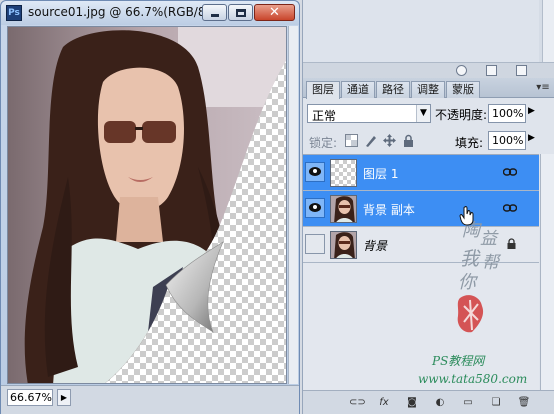  What do you see at coordinates (468, 403) in the screenshot?
I see `new-group-icon: ▭` at bounding box center [468, 403].